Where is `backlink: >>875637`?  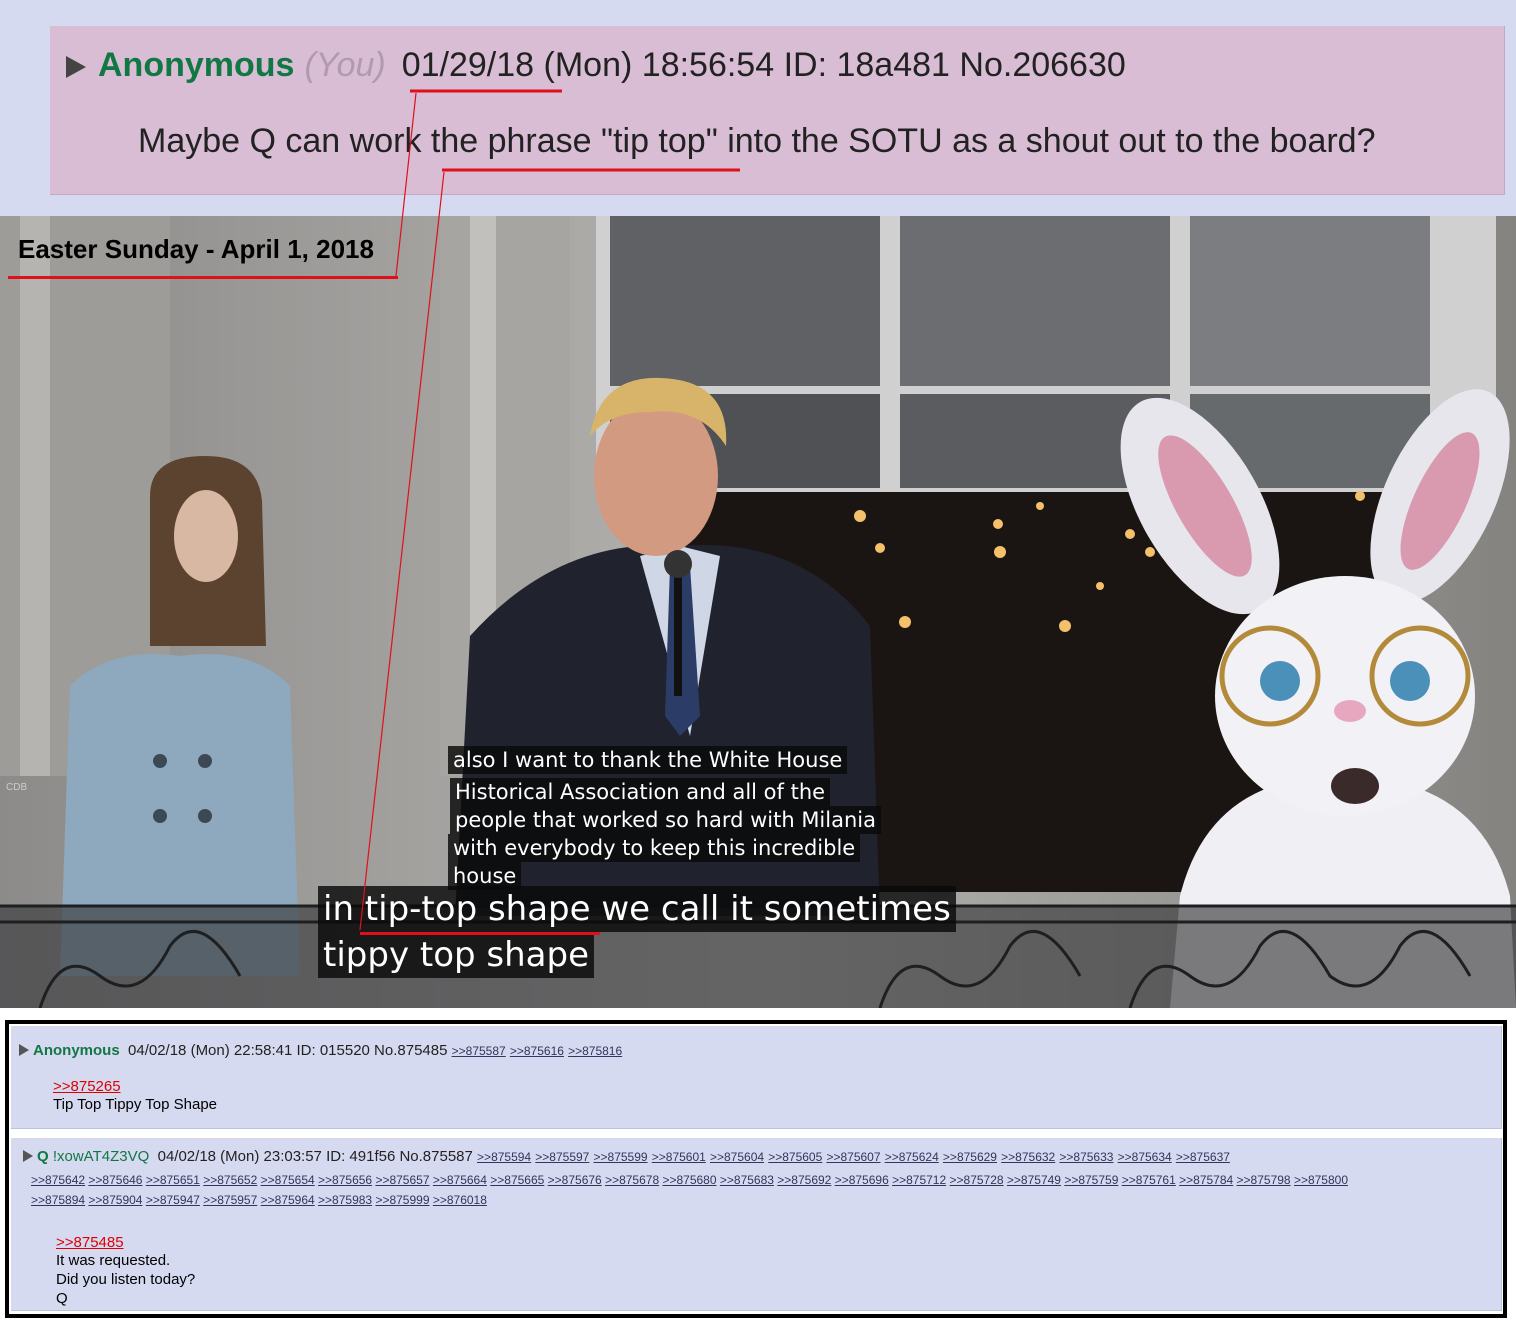
backlink: >>875637 is located at coordinates (1203, 1157).